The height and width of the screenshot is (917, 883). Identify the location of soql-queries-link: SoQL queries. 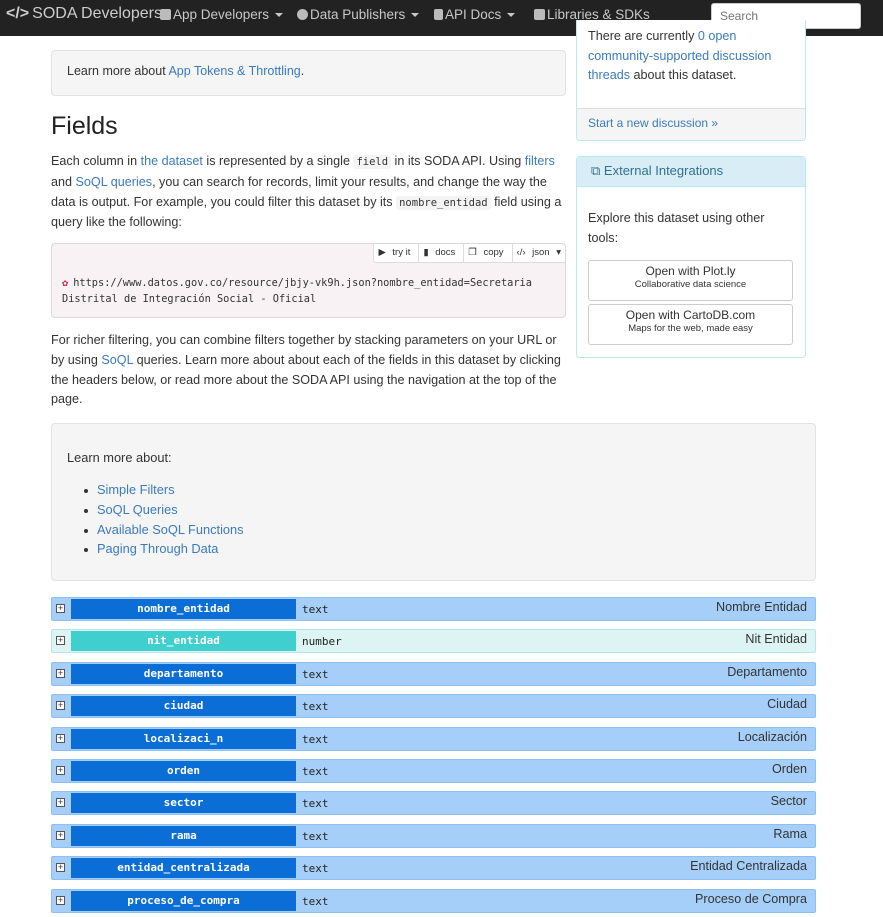
(114, 182).